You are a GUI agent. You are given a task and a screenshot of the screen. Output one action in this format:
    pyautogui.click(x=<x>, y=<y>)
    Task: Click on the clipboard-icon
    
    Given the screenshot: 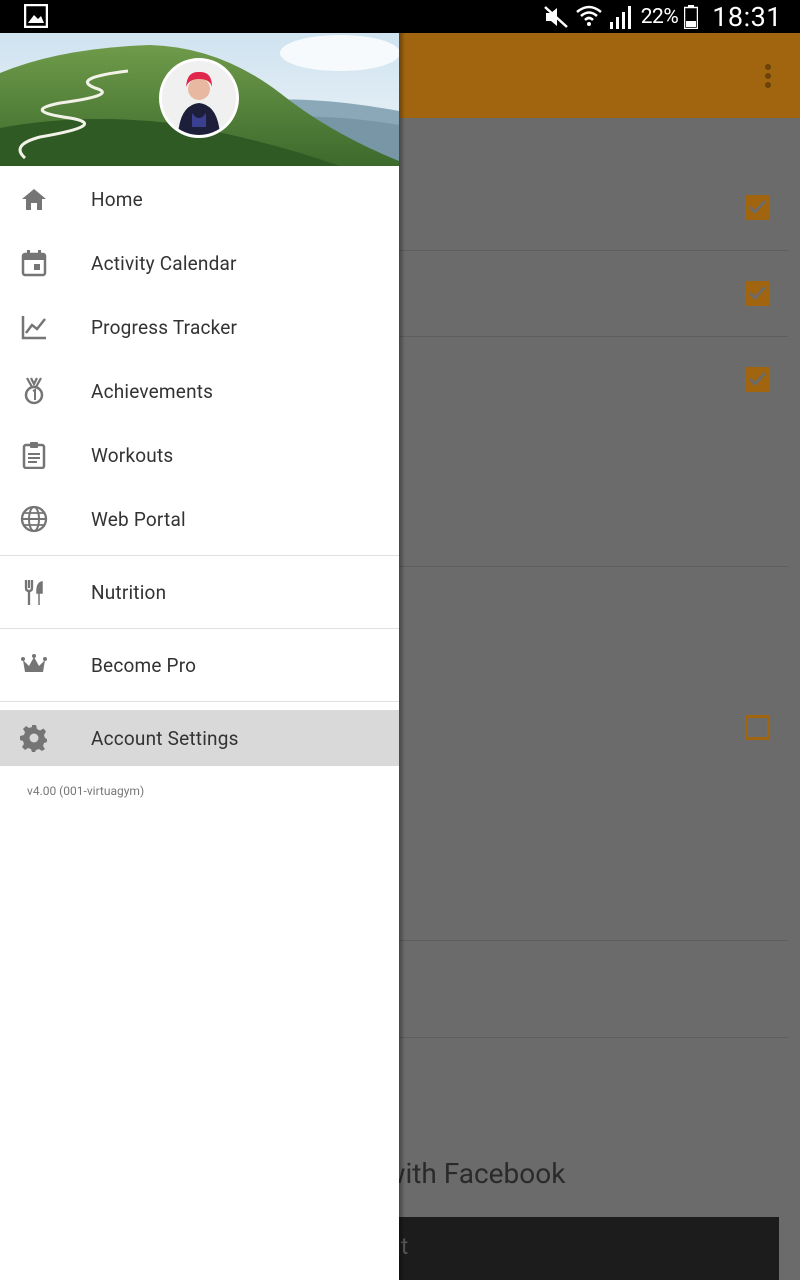 What is the action you would take?
    pyautogui.click(x=34, y=455)
    